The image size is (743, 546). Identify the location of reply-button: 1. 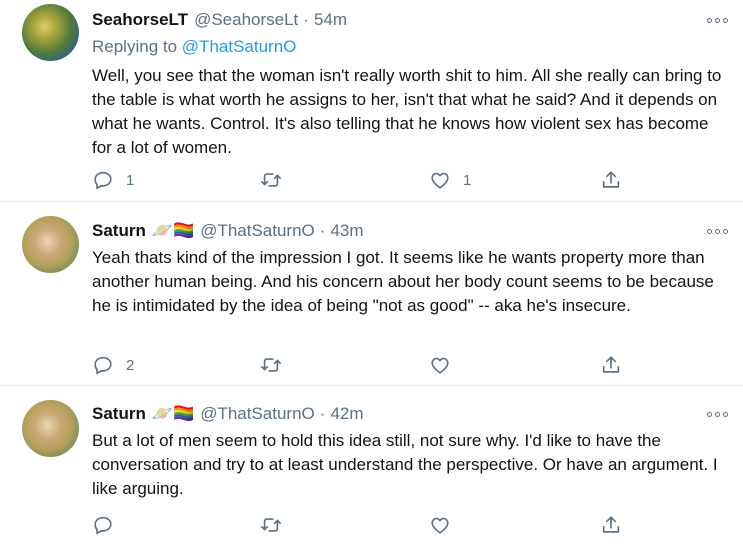
(113, 180).